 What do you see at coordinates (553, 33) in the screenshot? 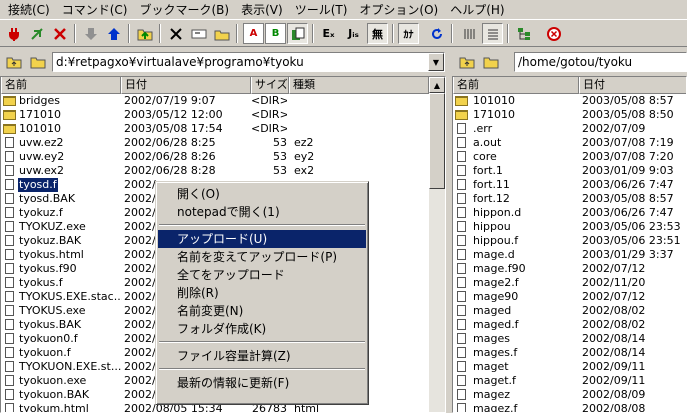
I see `stop-icon` at bounding box center [553, 33].